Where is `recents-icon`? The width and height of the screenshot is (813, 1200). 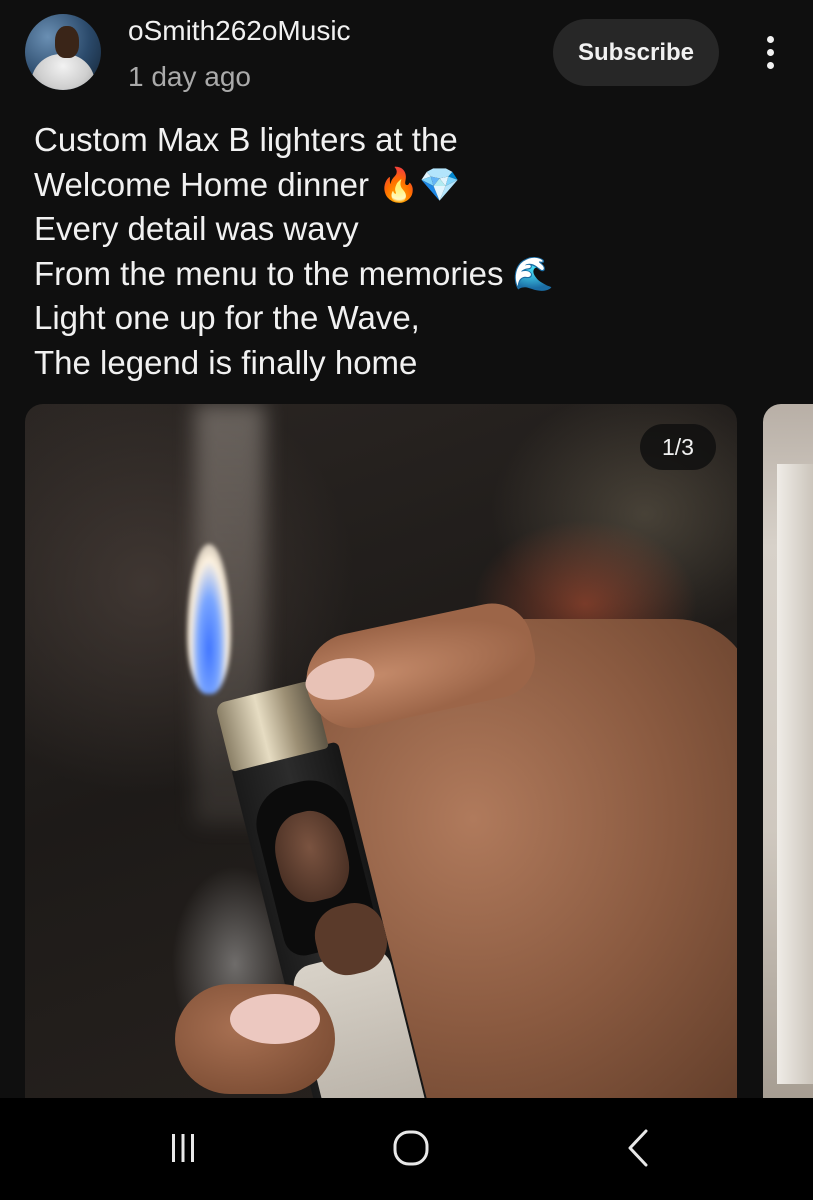 recents-icon is located at coordinates (183, 1148).